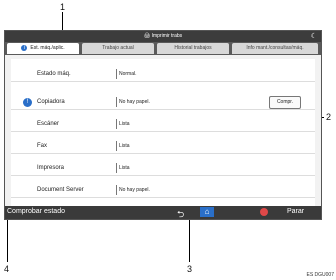 The width and height of the screenshot is (336, 280). What do you see at coordinates (63, 7) in the screenshot?
I see `callout-1: 1` at bounding box center [63, 7].